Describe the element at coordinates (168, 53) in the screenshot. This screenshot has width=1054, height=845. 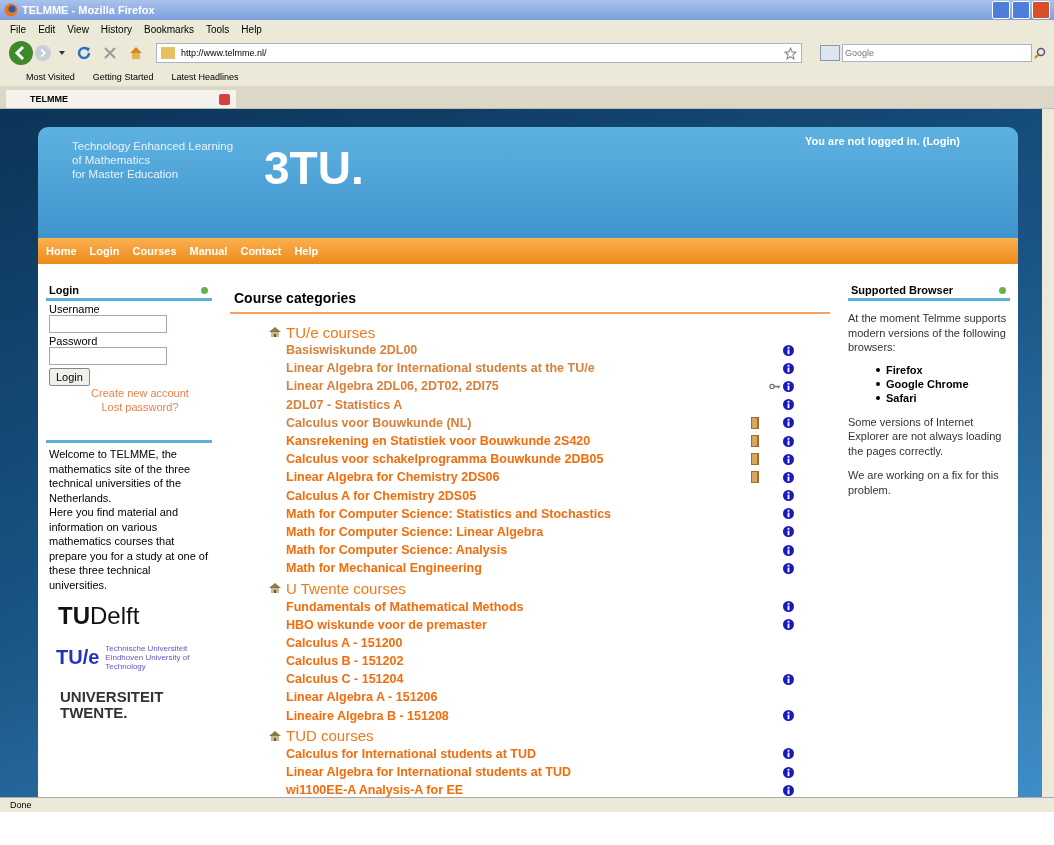
I see `site-icon` at that location.